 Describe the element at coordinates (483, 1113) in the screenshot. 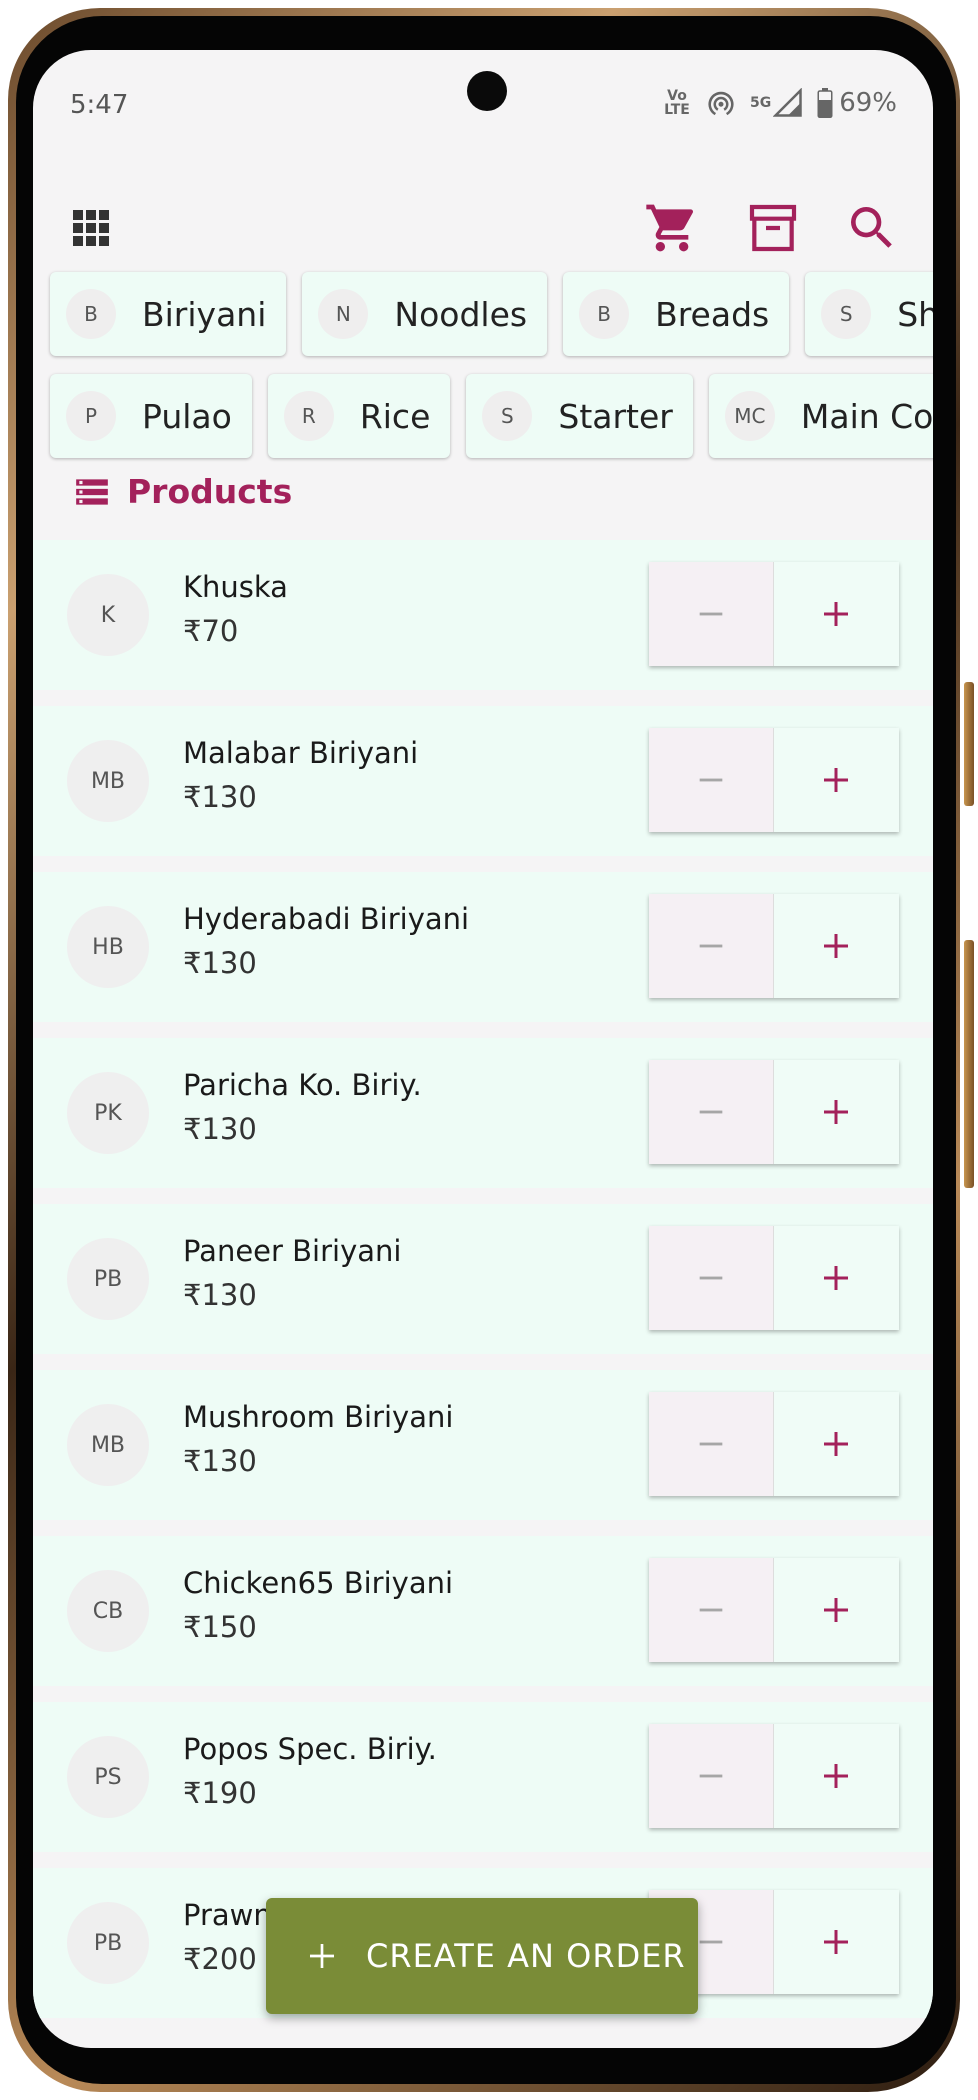

I see `product-row: PK Paricha Ko. Biriy. ₹130` at that location.